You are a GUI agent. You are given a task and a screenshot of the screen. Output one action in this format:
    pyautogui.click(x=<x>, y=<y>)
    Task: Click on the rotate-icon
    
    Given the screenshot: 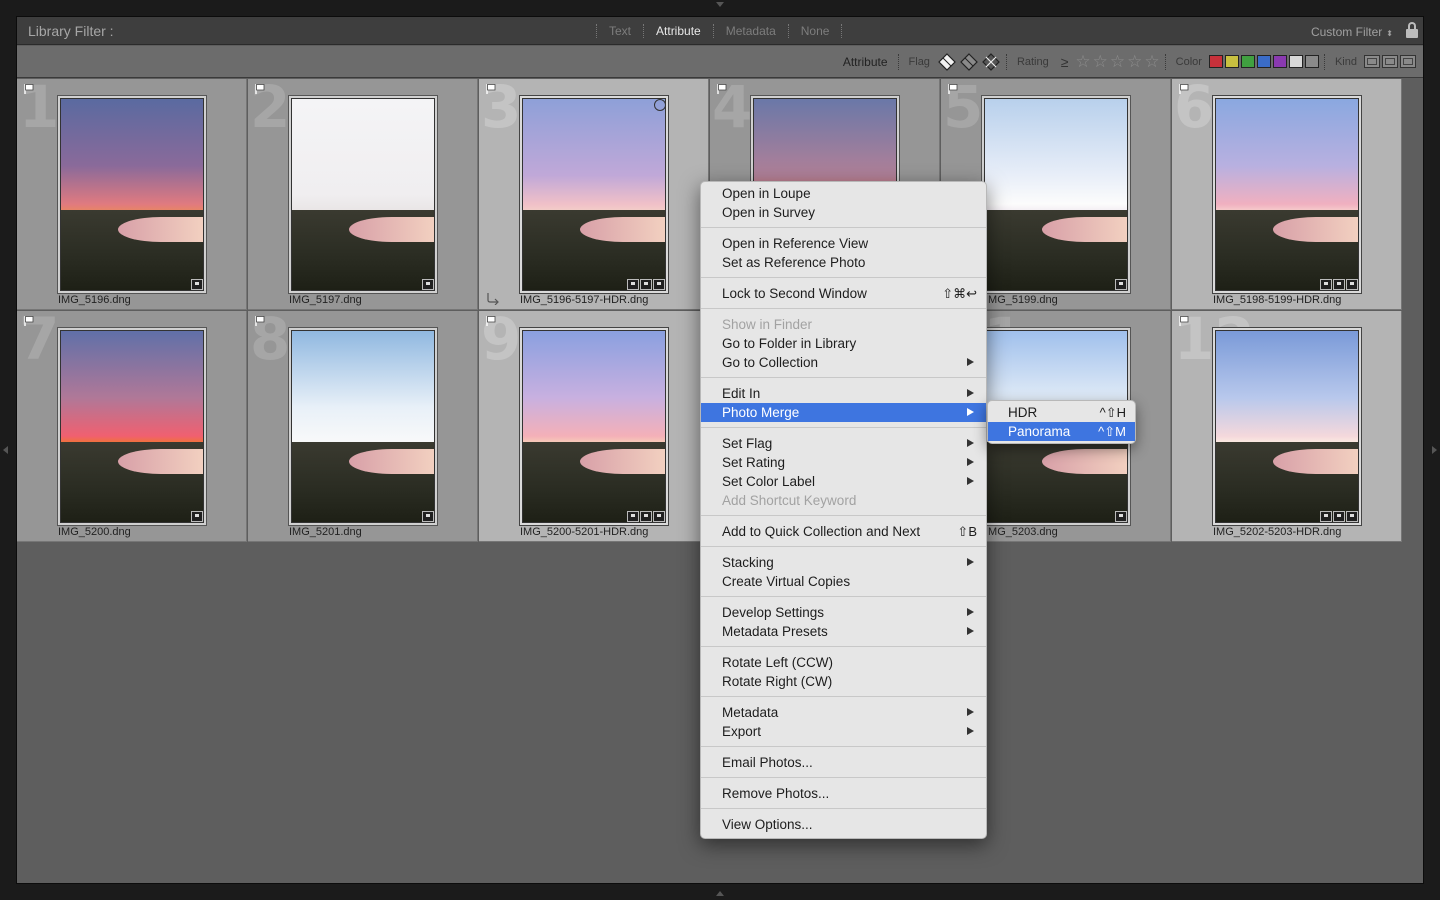 What is the action you would take?
    pyautogui.click(x=493, y=298)
    